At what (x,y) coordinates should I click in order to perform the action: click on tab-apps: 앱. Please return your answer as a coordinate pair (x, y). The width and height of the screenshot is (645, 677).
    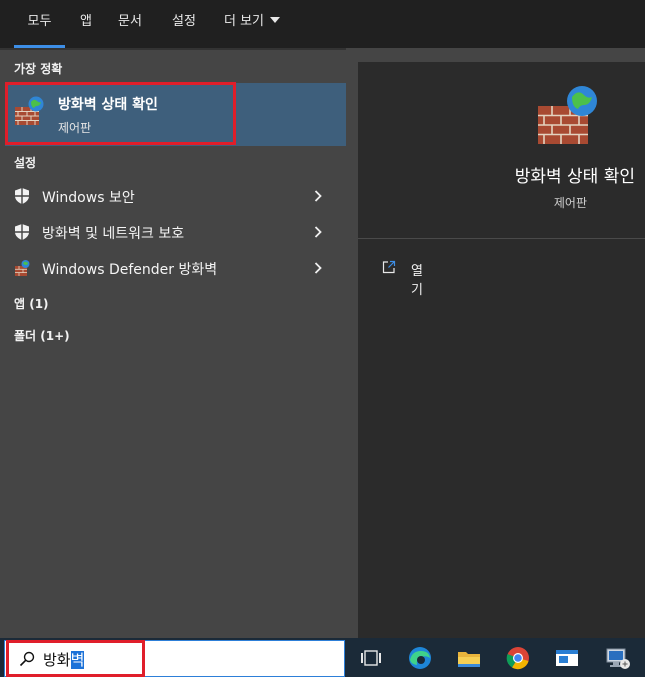
    Looking at the image, I should click on (86, 24).